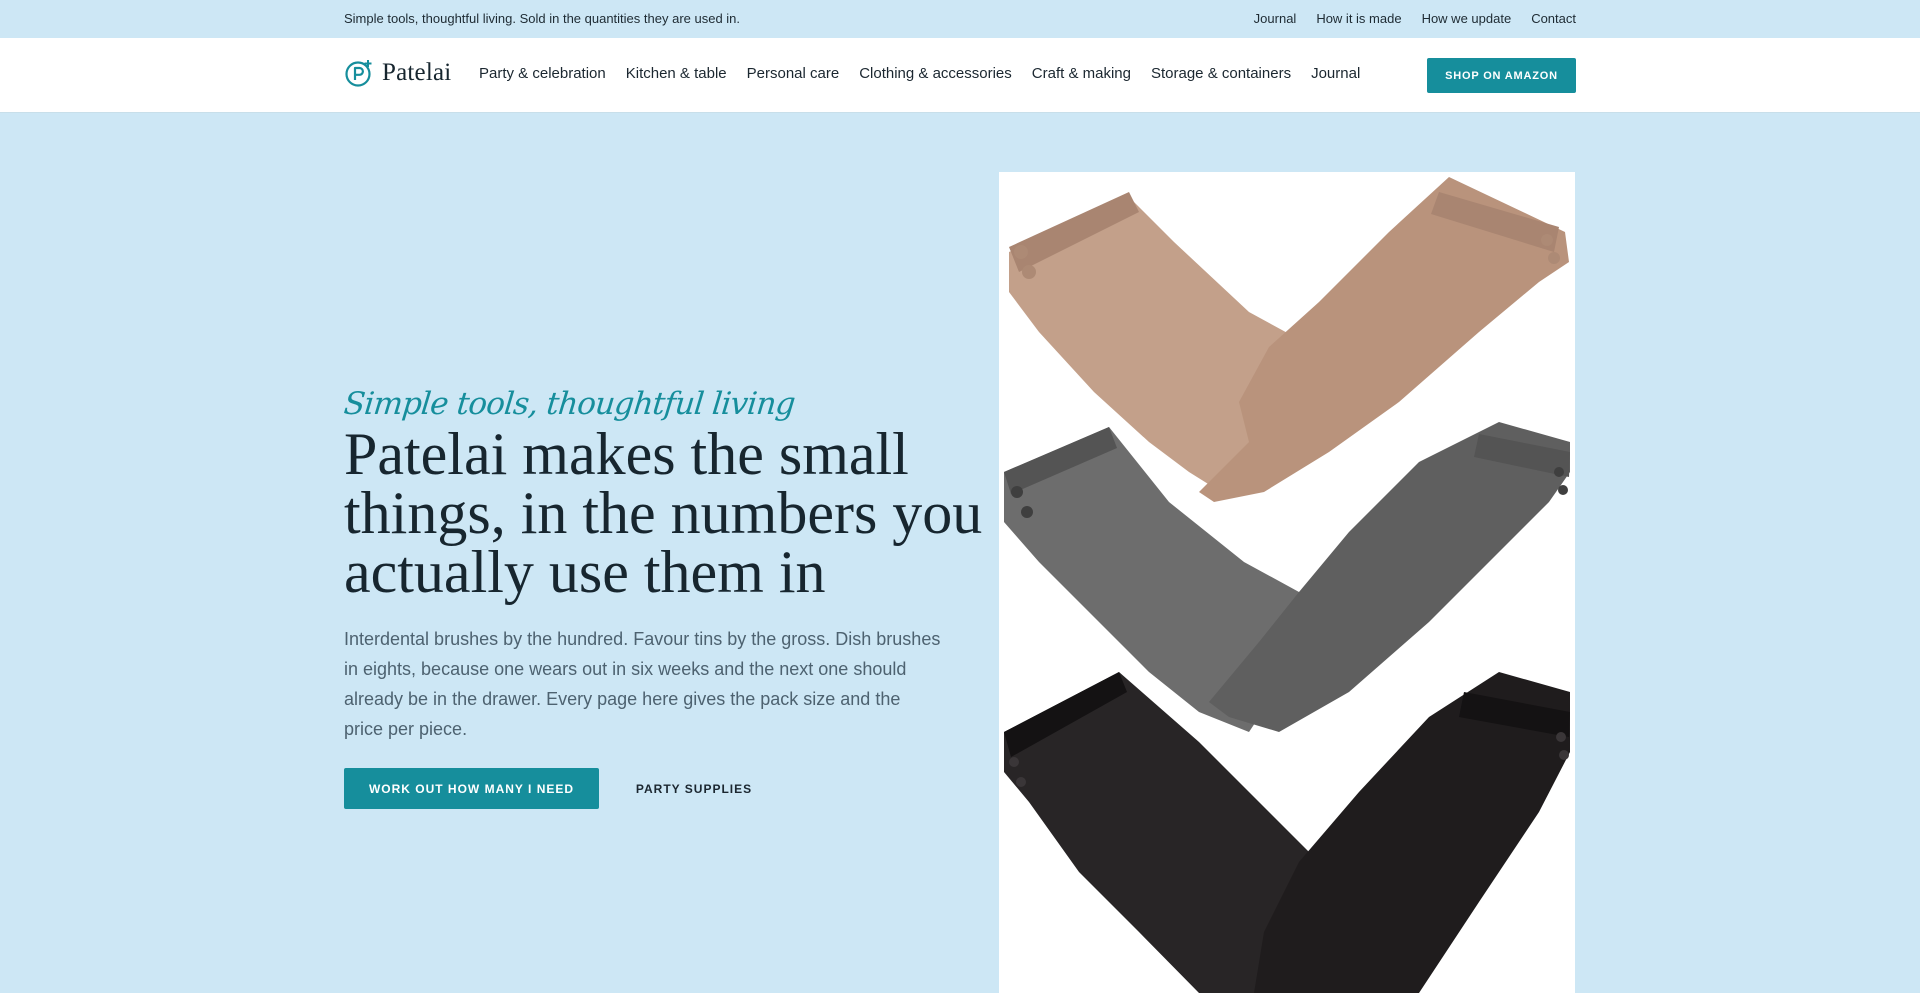  Describe the element at coordinates (569, 404) in the screenshot. I see `hero-eyebrow: Simple tools, thoughtful living` at that location.